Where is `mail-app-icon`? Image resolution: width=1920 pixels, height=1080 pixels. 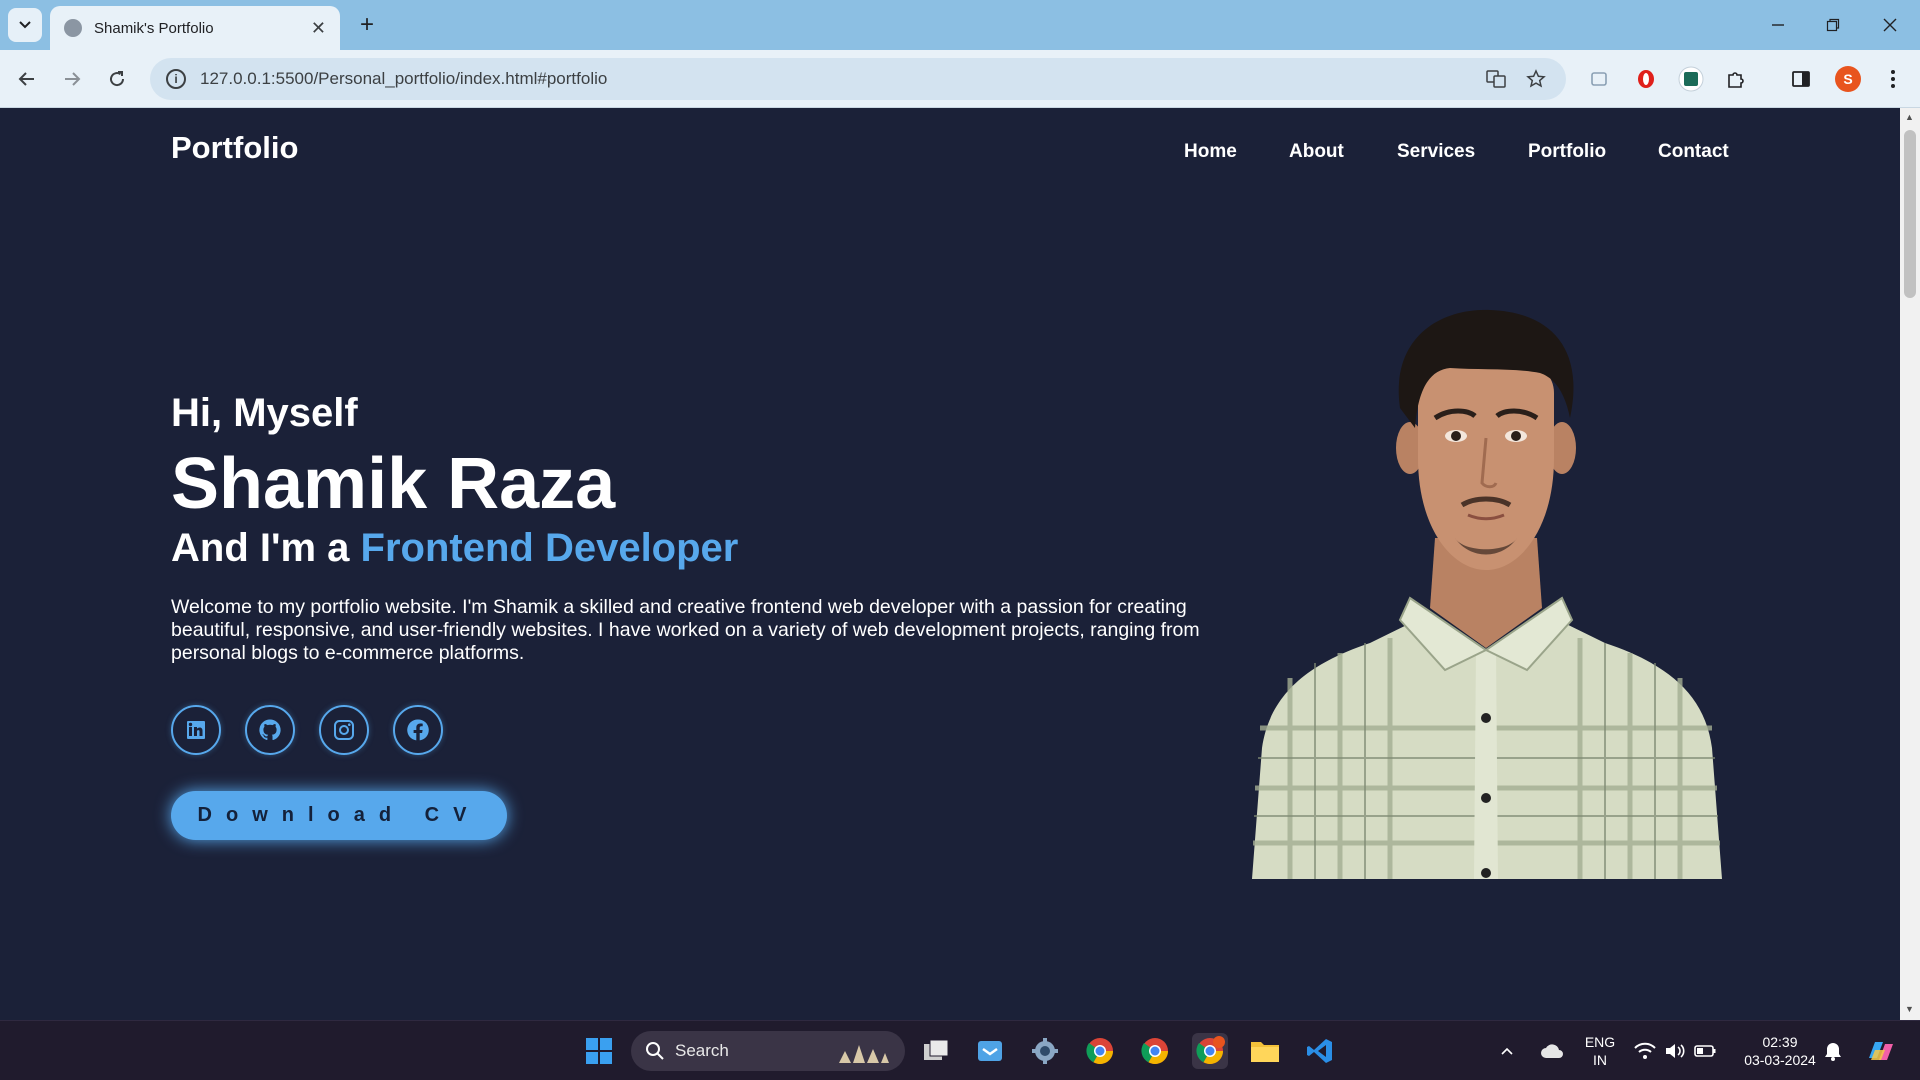
mail-app-icon is located at coordinates (990, 1051).